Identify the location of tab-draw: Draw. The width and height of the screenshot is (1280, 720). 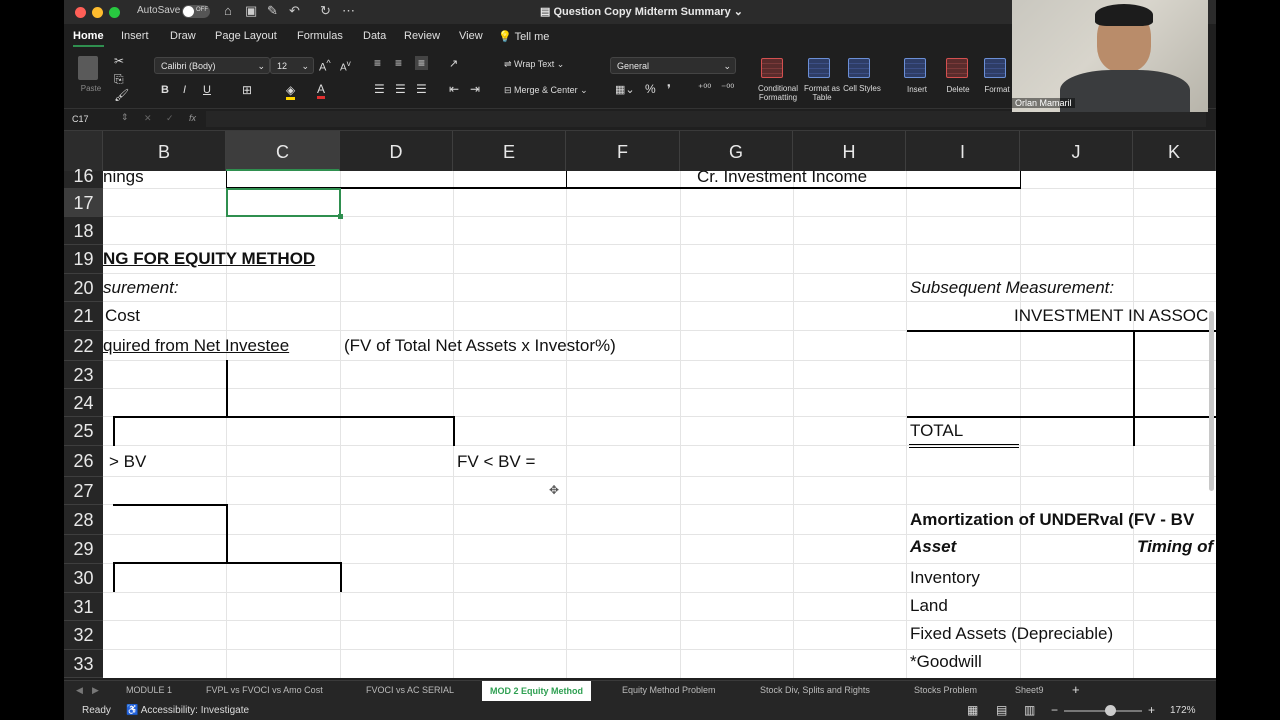
(183, 36).